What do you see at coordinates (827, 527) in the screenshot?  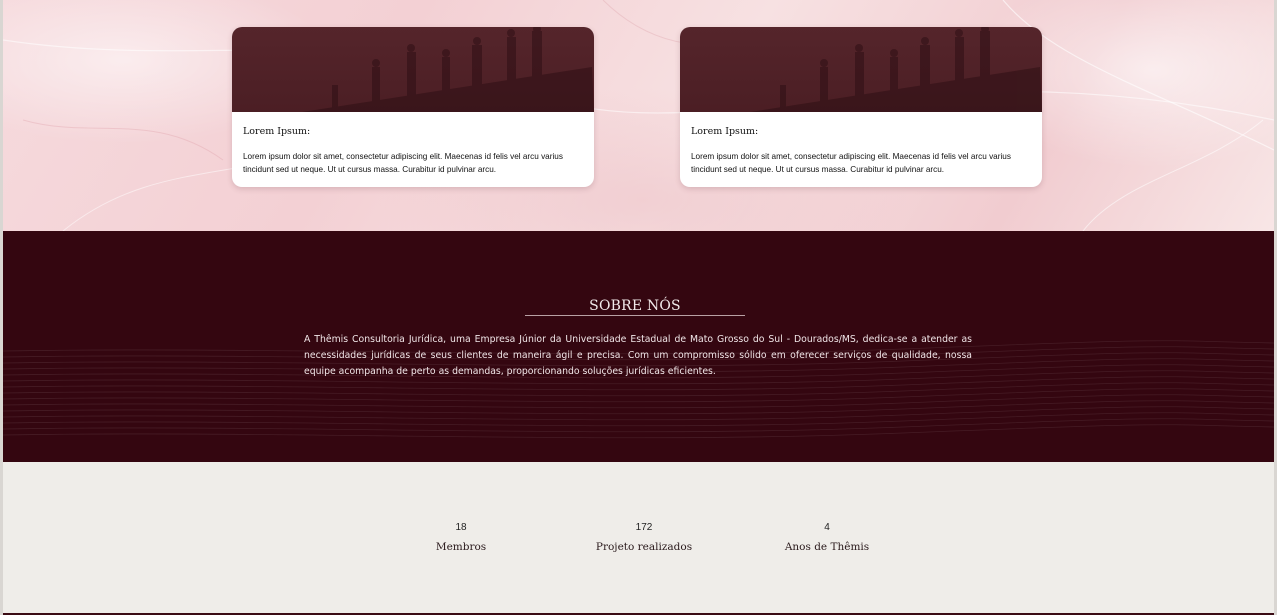 I see `stat-value: 4` at bounding box center [827, 527].